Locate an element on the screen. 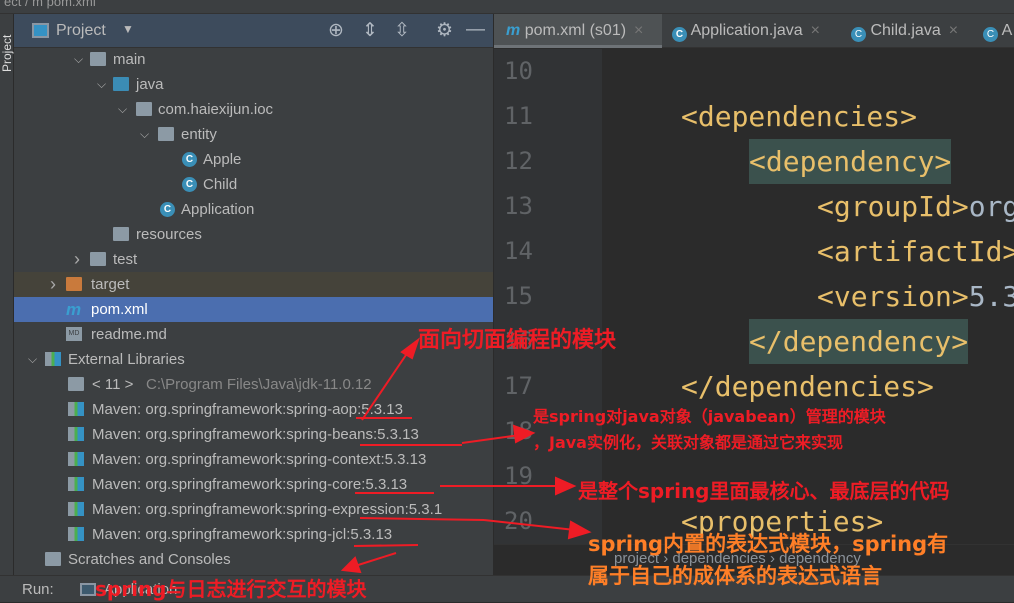 Image resolution: width=1014 pixels, height=603 pixels. tree-item: ⌵ com.haiexijun.ioc is located at coordinates (253, 109).